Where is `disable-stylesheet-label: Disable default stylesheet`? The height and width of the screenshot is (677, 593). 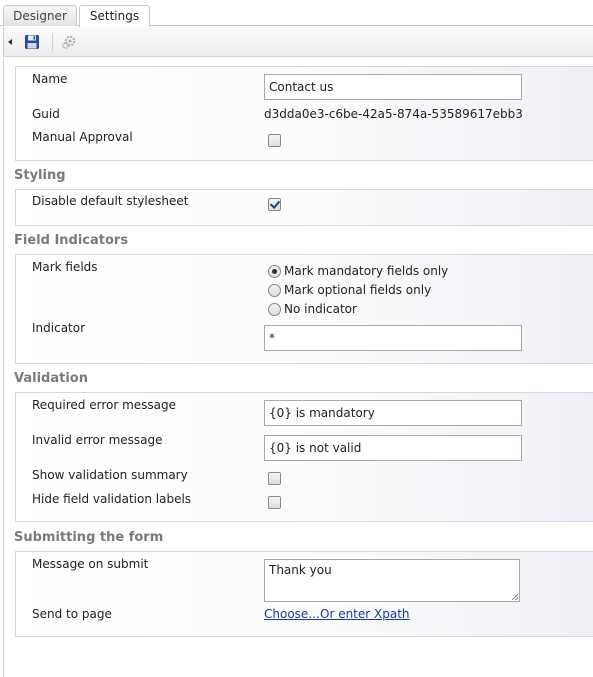
disable-stylesheet-label: Disable default stylesheet is located at coordinates (110, 201).